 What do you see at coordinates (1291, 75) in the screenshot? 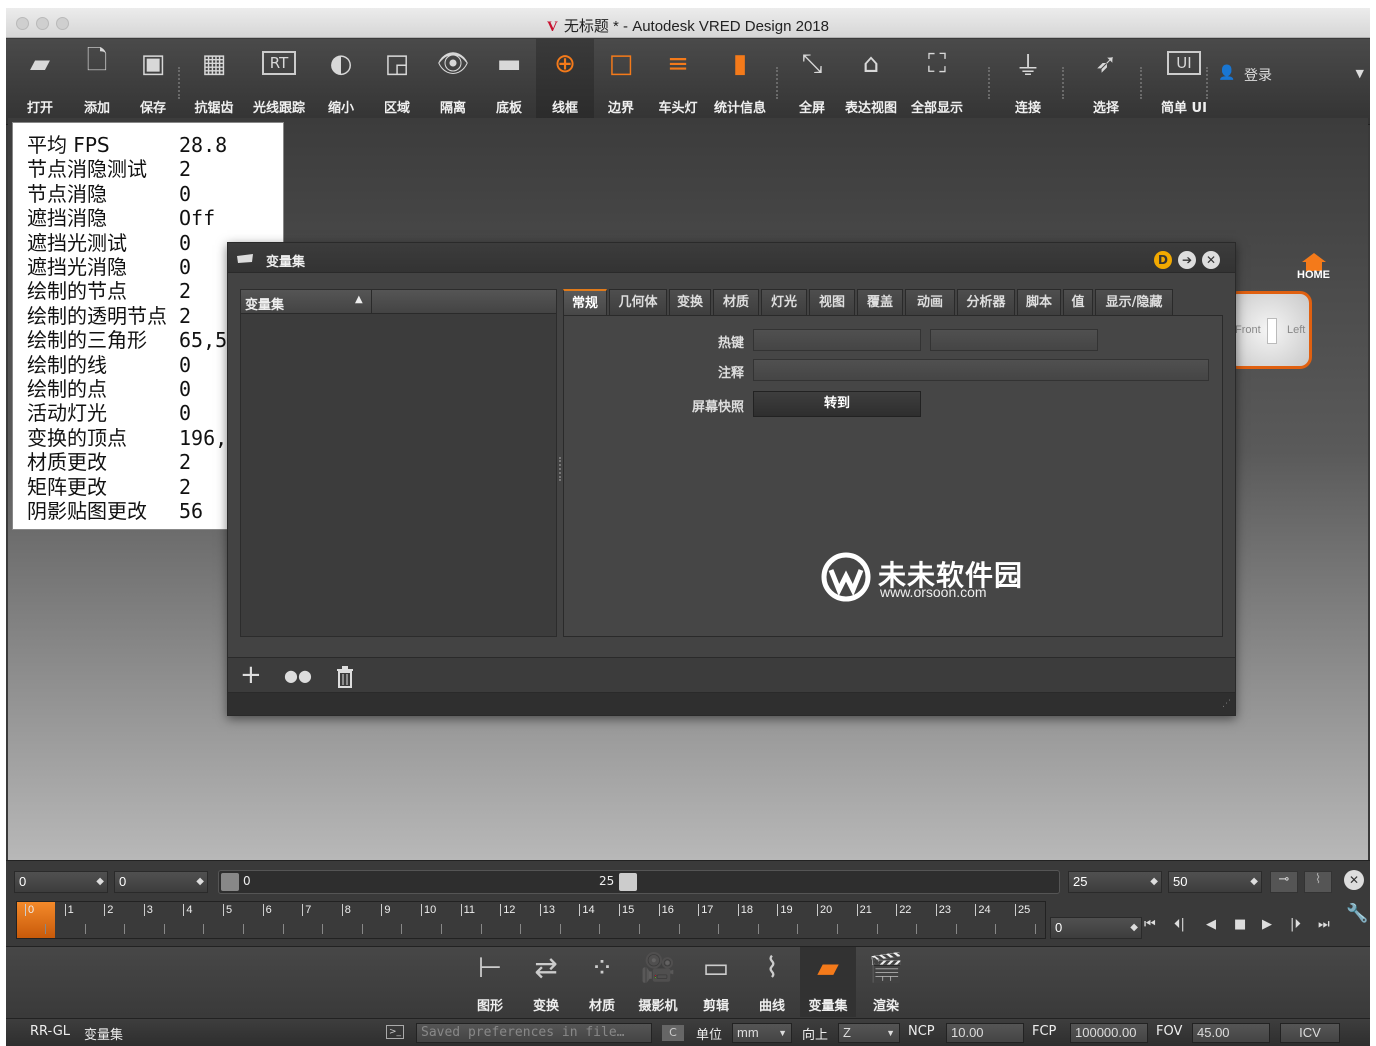
I see `login-menu: 👤 登录 ▼` at bounding box center [1291, 75].